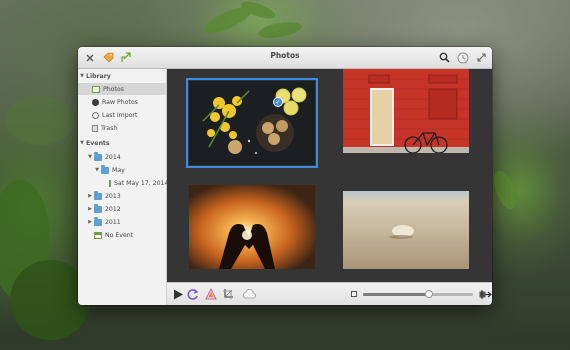 This screenshot has height=350, width=570. I want to click on play-icon, so click(178, 294).